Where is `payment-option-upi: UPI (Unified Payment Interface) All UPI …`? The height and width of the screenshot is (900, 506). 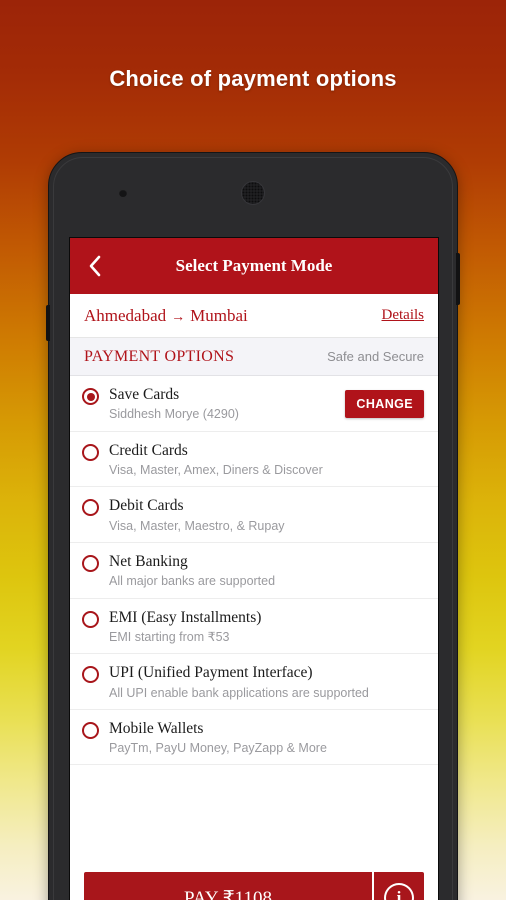
payment-option-upi: UPI (Unified Payment Interface) All UPI … is located at coordinates (254, 682).